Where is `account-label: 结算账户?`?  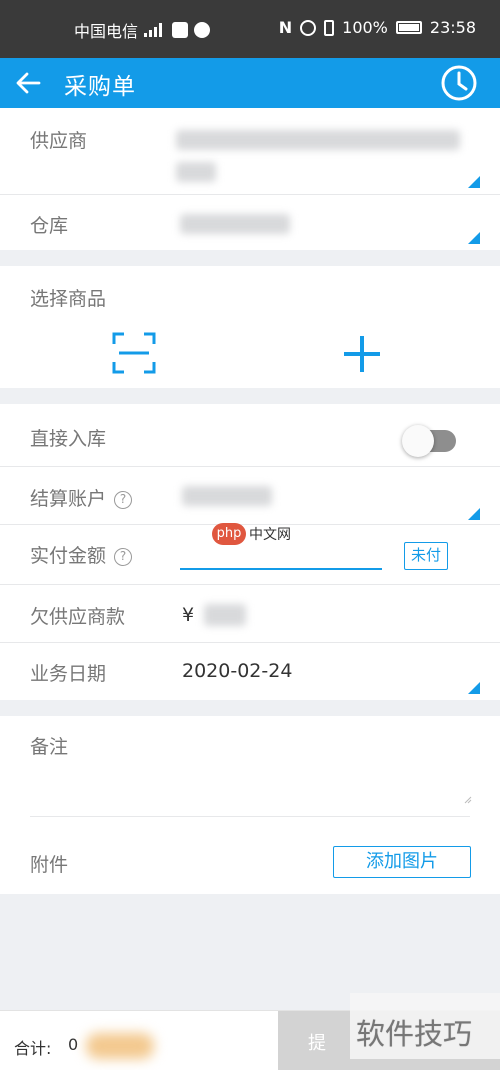
account-label: 结算账户? is located at coordinates (81, 497).